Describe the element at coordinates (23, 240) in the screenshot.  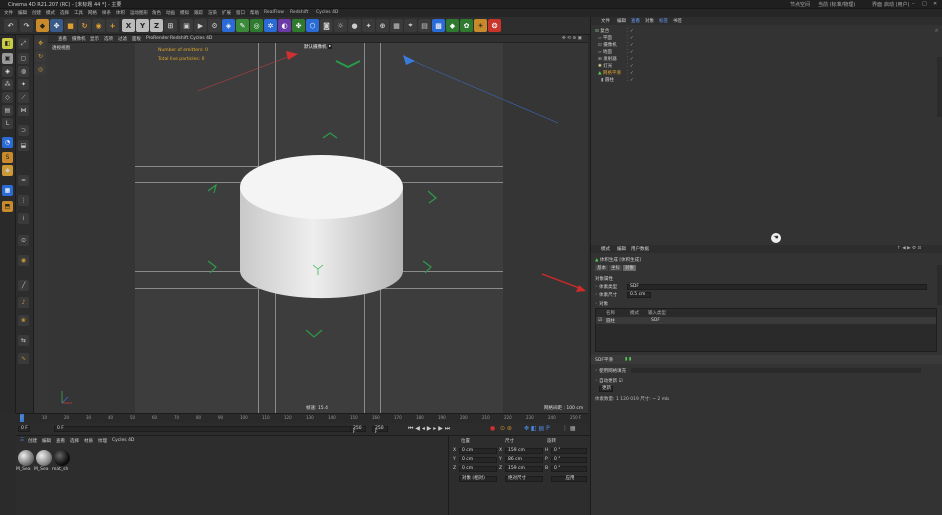
I see `tool-weld-icon: ⊙` at that location.